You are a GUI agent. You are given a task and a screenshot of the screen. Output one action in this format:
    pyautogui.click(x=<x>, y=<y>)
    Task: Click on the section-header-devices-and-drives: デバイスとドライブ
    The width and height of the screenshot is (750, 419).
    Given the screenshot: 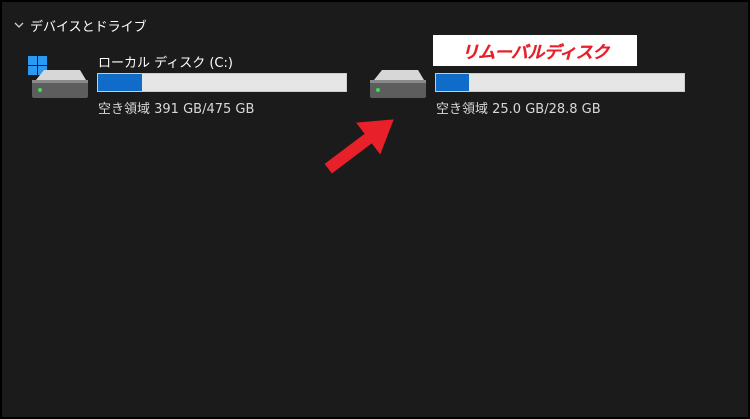 What is the action you would take?
    pyautogui.click(x=79, y=25)
    